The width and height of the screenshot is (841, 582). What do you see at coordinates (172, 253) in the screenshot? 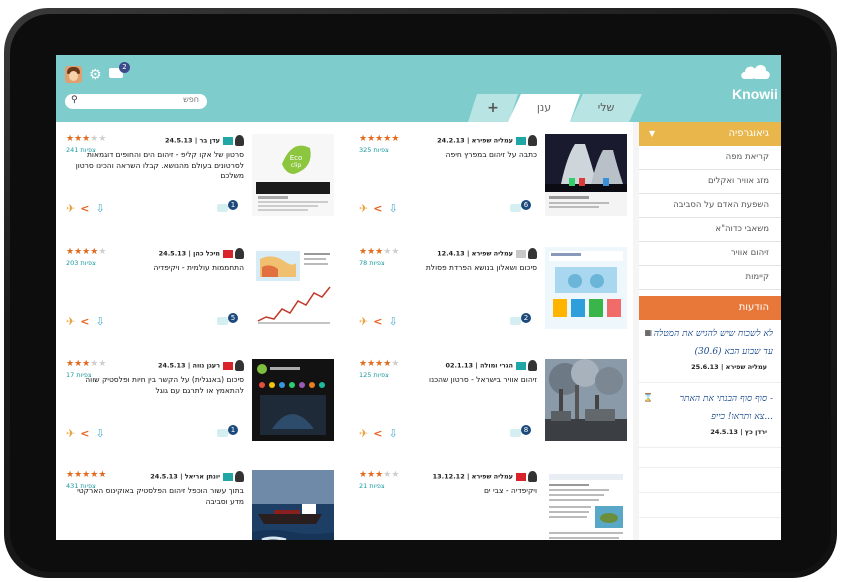
I see `card-date: 24.5.13` at bounding box center [172, 253].